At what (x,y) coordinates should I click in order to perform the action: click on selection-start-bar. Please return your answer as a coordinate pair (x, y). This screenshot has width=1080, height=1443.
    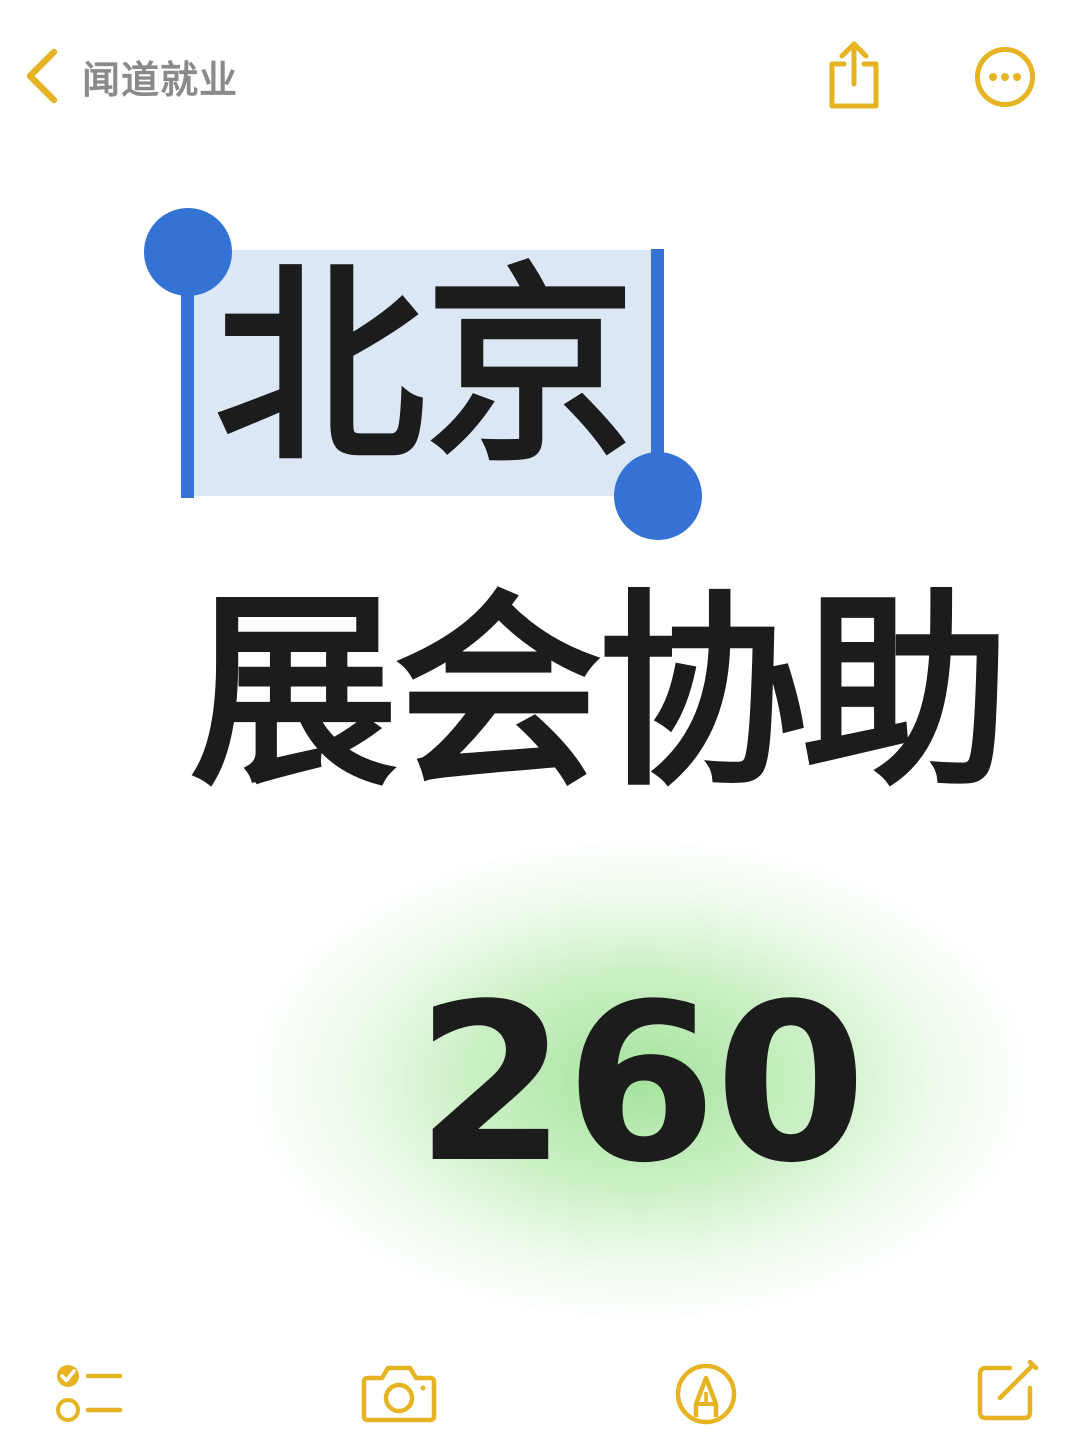
    Looking at the image, I should click on (187, 390).